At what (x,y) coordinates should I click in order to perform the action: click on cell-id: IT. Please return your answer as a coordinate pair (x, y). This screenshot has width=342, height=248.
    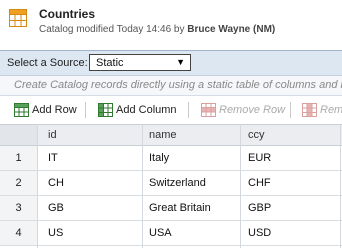
    Looking at the image, I should click on (53, 158).